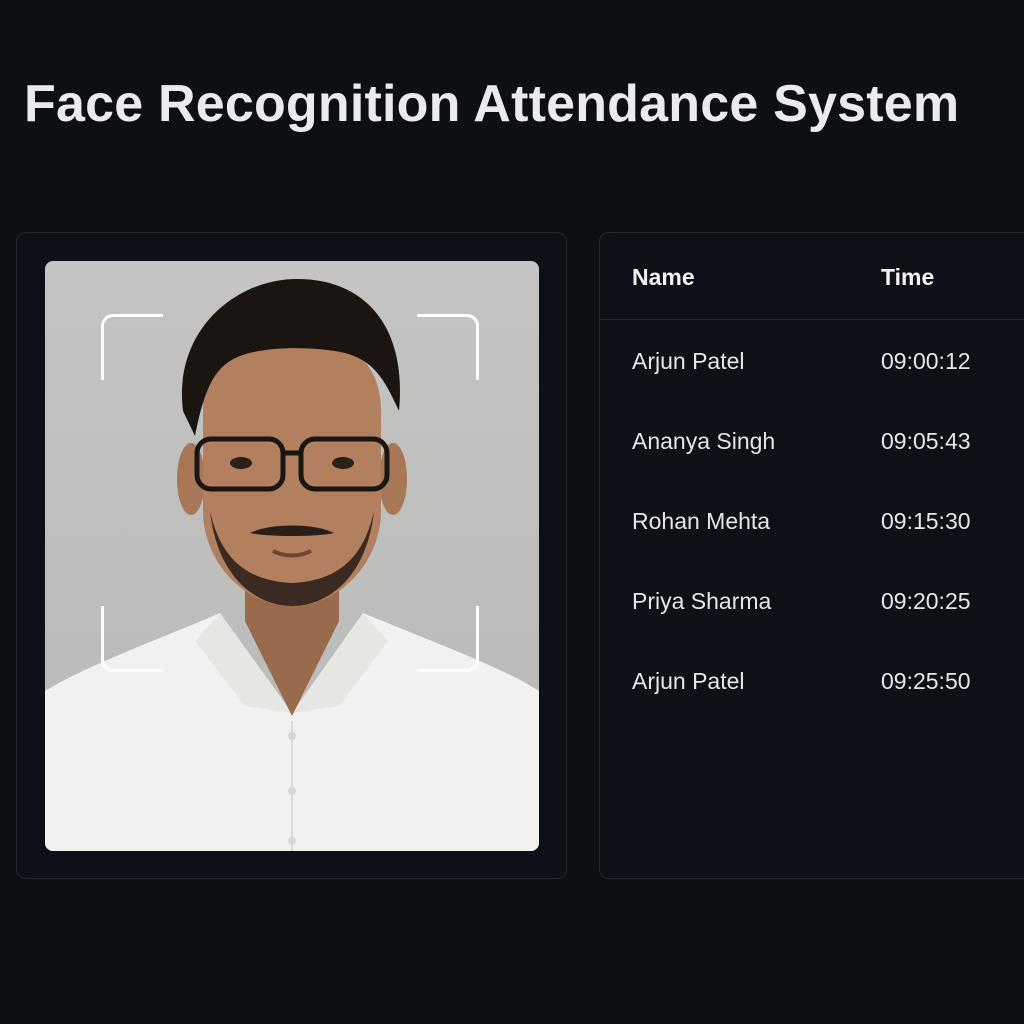 The height and width of the screenshot is (1024, 1024). I want to click on table-row: Ananya Singh 09:05:43, so click(812, 440).